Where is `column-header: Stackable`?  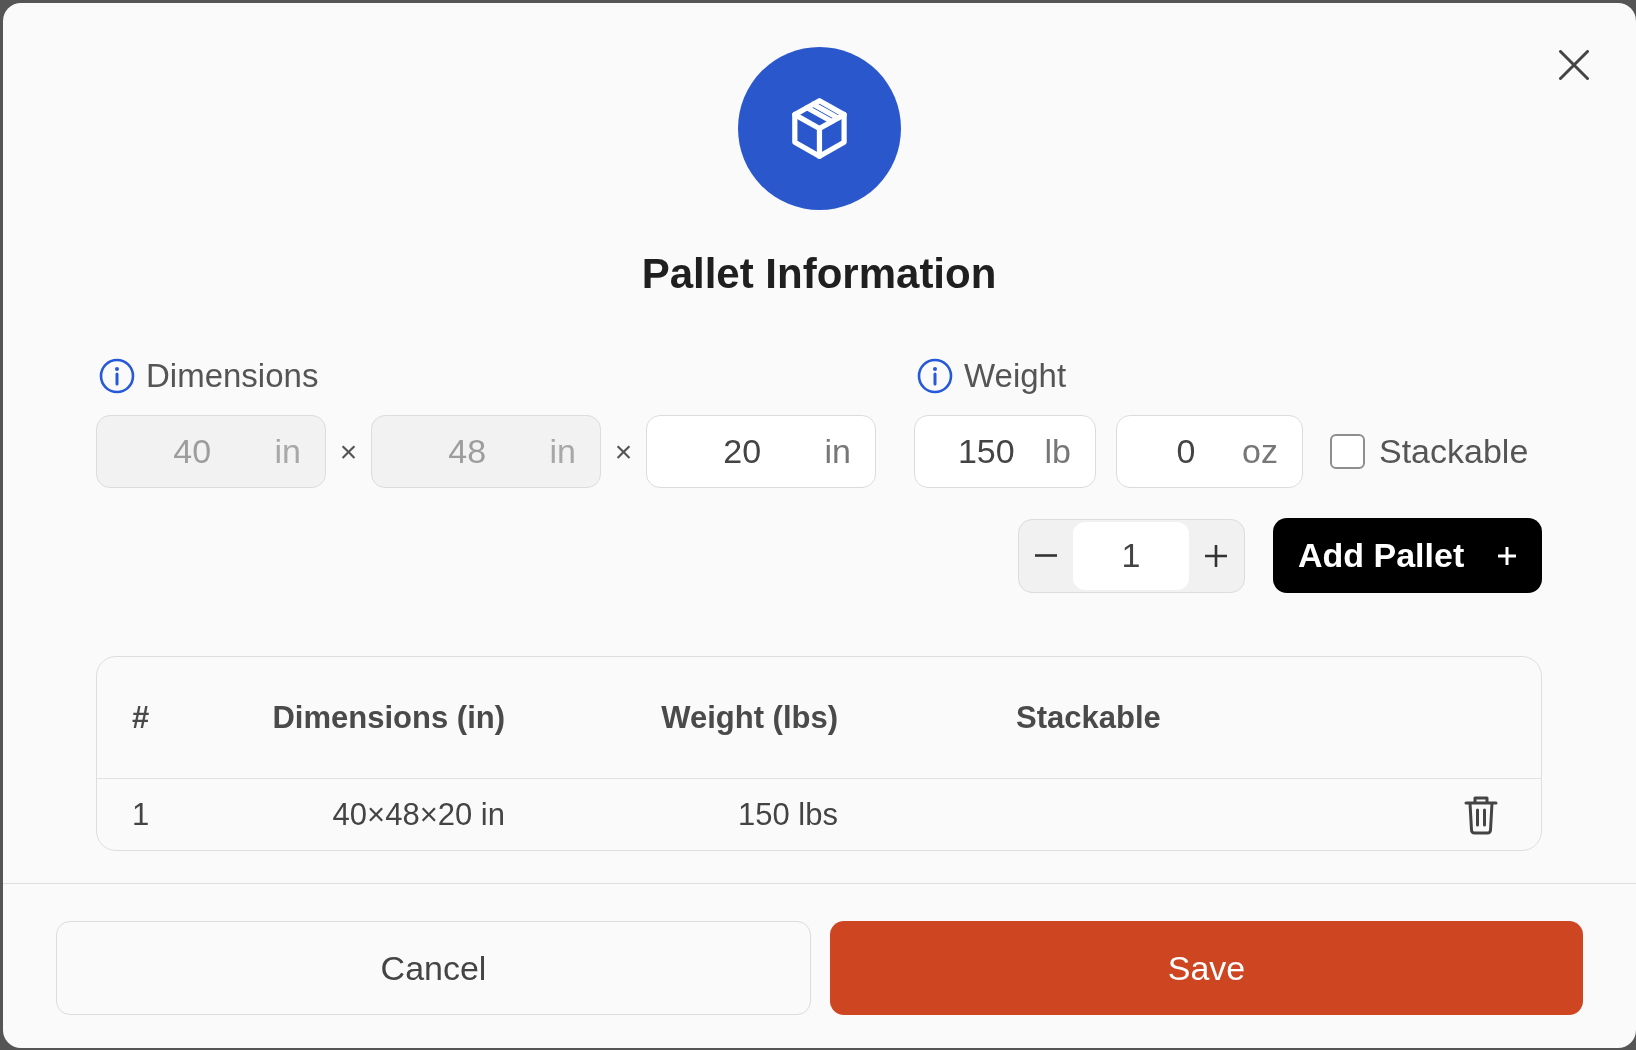 column-header: Stackable is located at coordinates (1088, 717).